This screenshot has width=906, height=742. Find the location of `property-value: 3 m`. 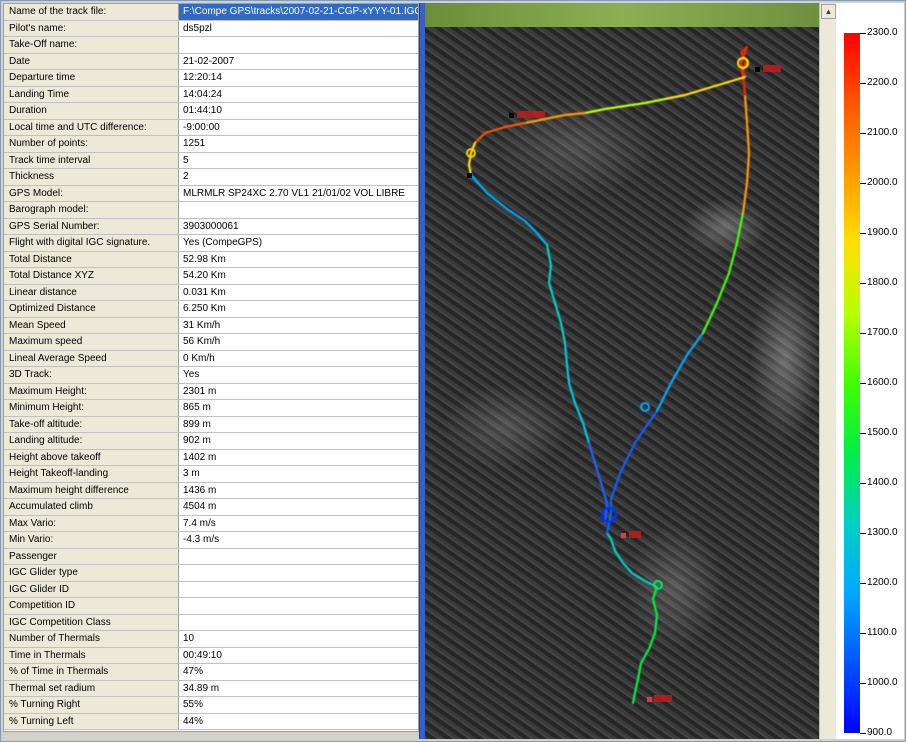

property-value: 3 m is located at coordinates (298, 474).